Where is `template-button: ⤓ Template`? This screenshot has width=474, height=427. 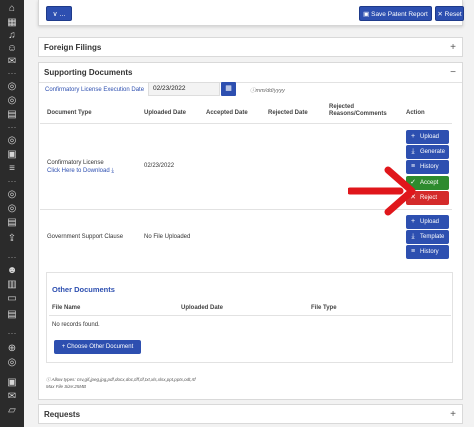 template-button: ⤓ Template is located at coordinates (427, 237).